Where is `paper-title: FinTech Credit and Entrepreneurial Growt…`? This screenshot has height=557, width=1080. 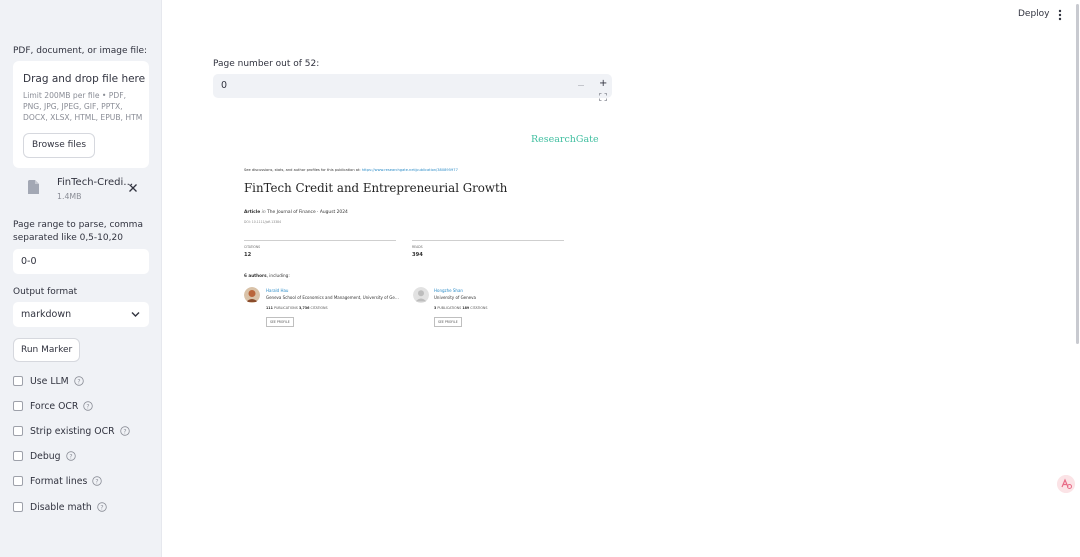 paper-title: FinTech Credit and Entrepreneurial Growt… is located at coordinates (376, 188).